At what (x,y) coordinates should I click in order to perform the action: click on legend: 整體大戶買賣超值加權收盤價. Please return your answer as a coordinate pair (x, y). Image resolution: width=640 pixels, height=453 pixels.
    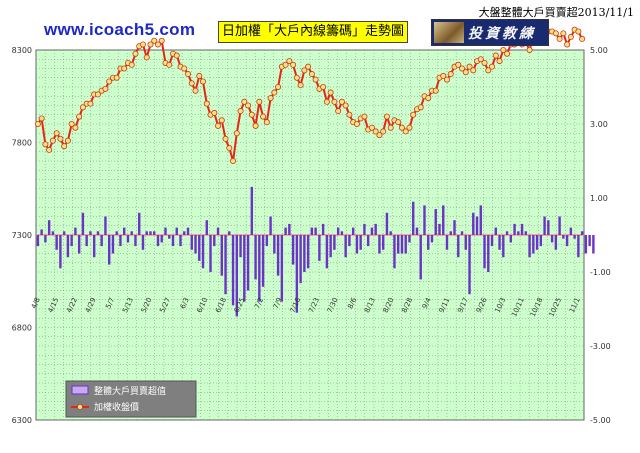
    Looking at the image, I should click on (131, 399).